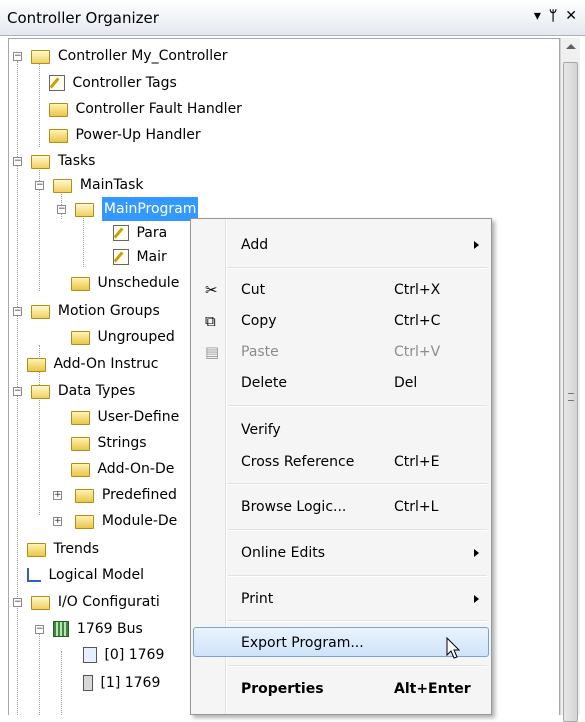 This screenshot has height=722, width=585. What do you see at coordinates (417, 352) in the screenshot?
I see `menu-item-shortcut: Ctrl+V` at bounding box center [417, 352].